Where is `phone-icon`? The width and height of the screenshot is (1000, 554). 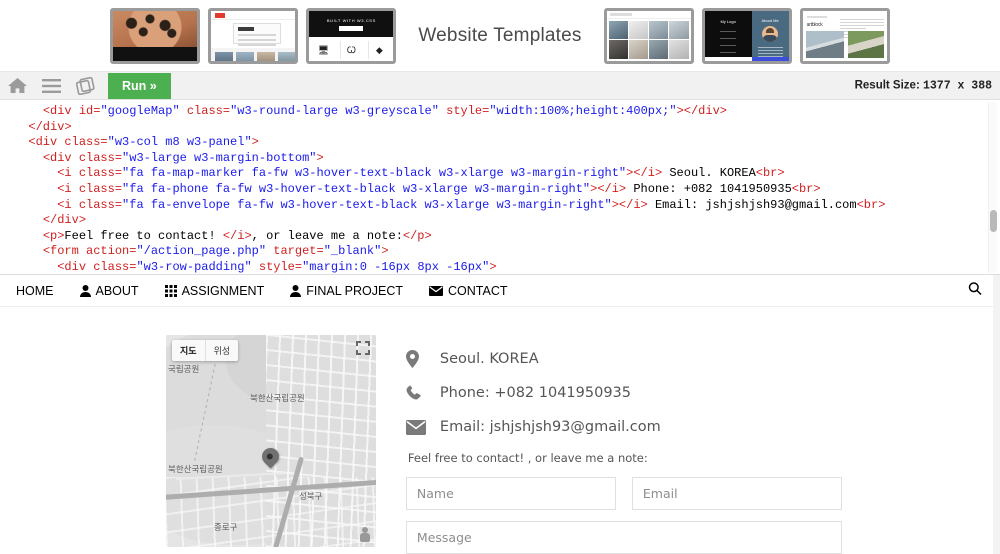
phone-icon is located at coordinates (423, 393).